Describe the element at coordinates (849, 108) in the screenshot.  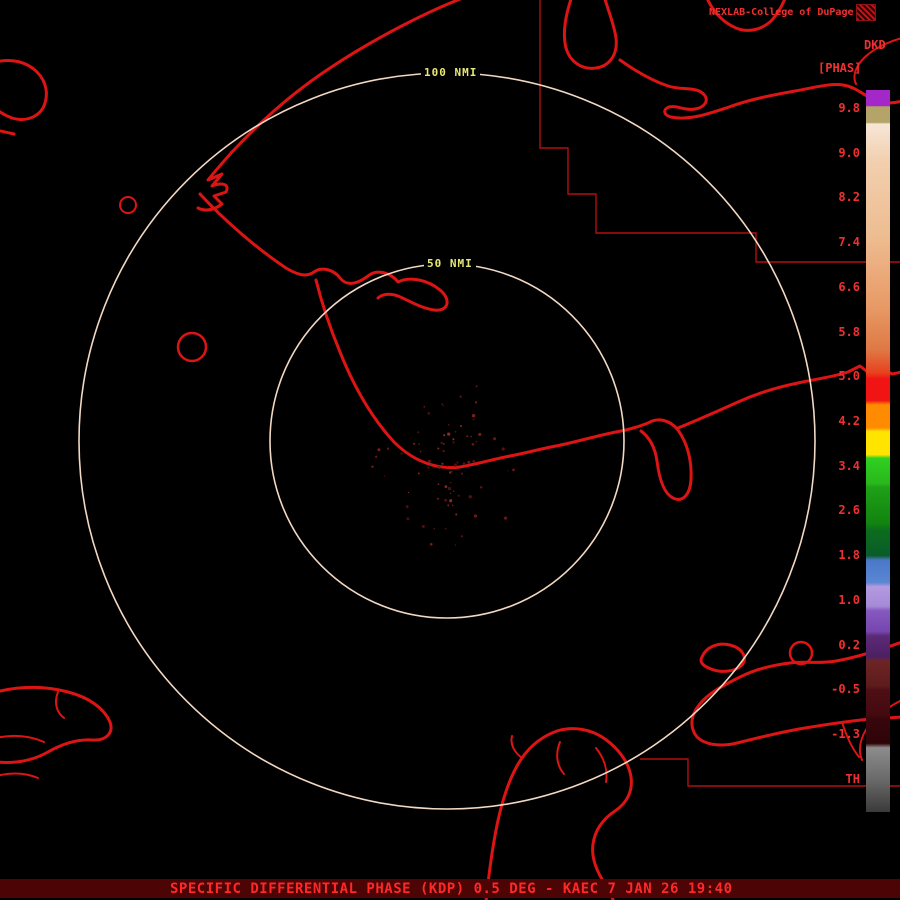
I see `colorbar-tick: 9.8` at that location.